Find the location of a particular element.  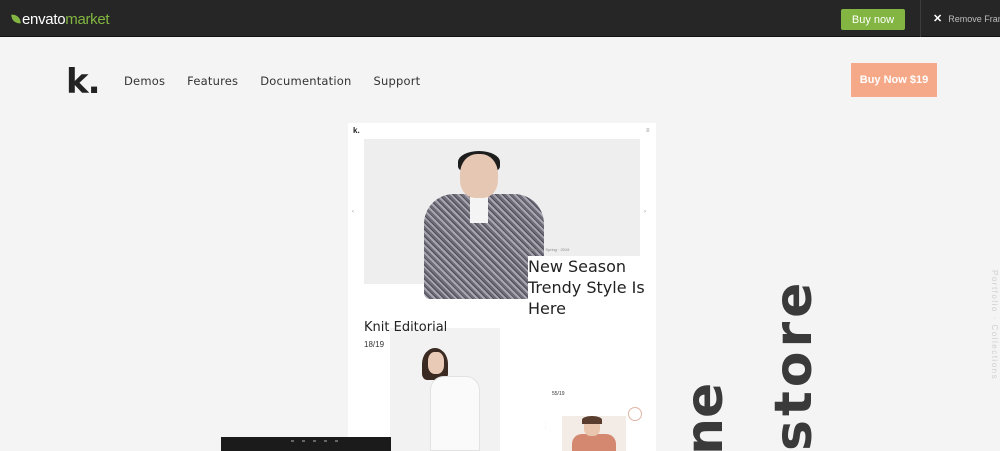

buy-now-button: Buy Now $19 is located at coordinates (894, 80).